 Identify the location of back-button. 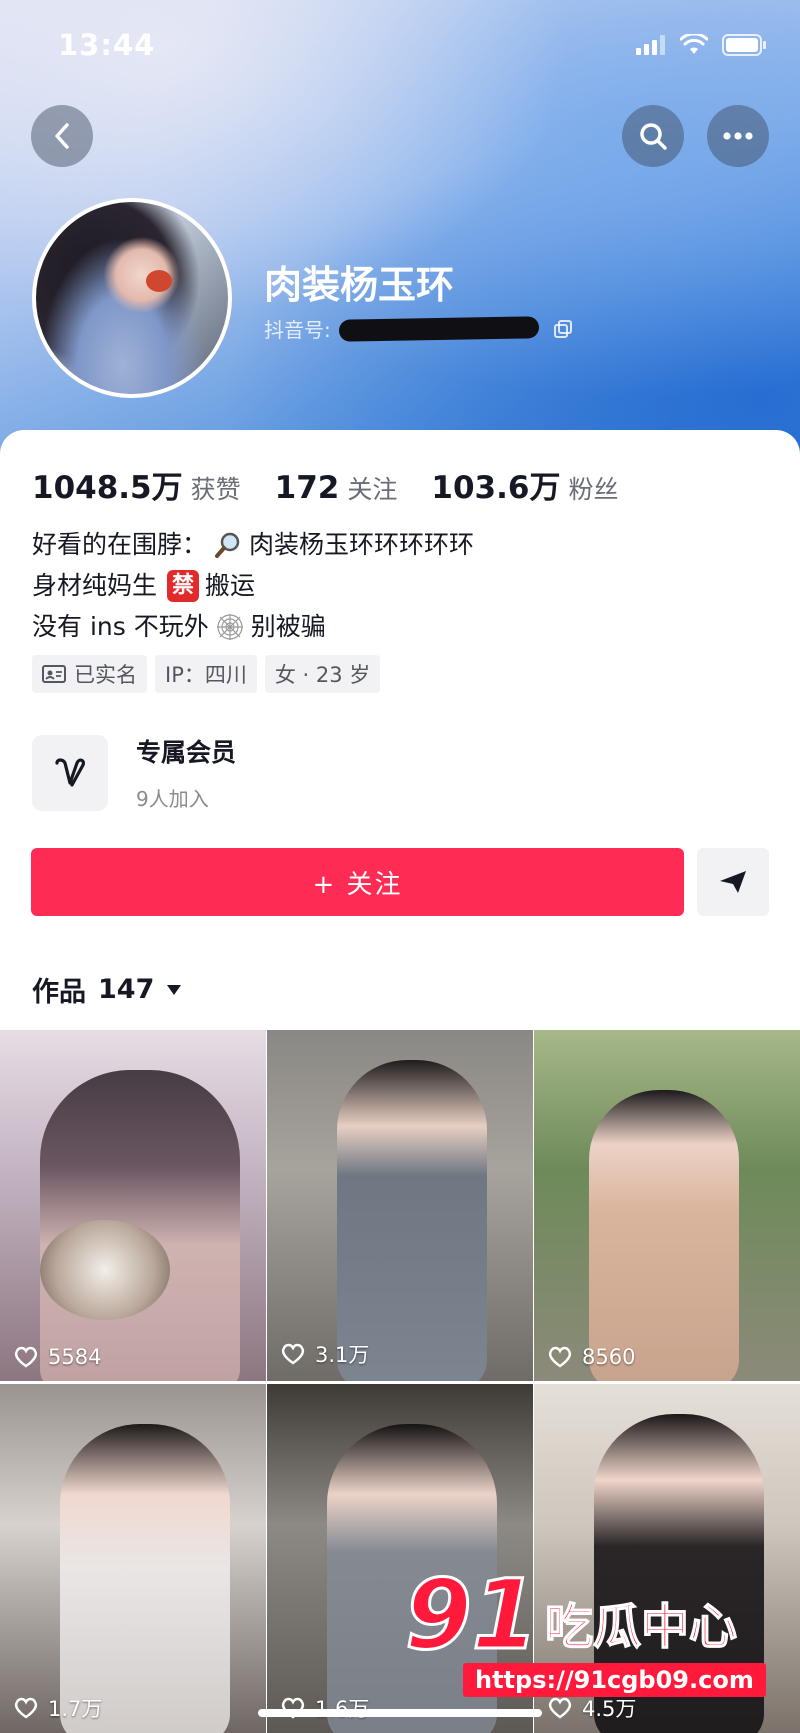
(62, 136).